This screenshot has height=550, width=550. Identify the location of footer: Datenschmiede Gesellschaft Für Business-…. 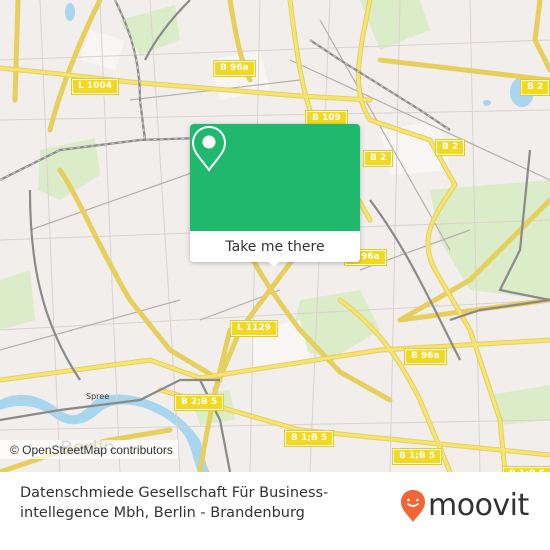
(275, 511).